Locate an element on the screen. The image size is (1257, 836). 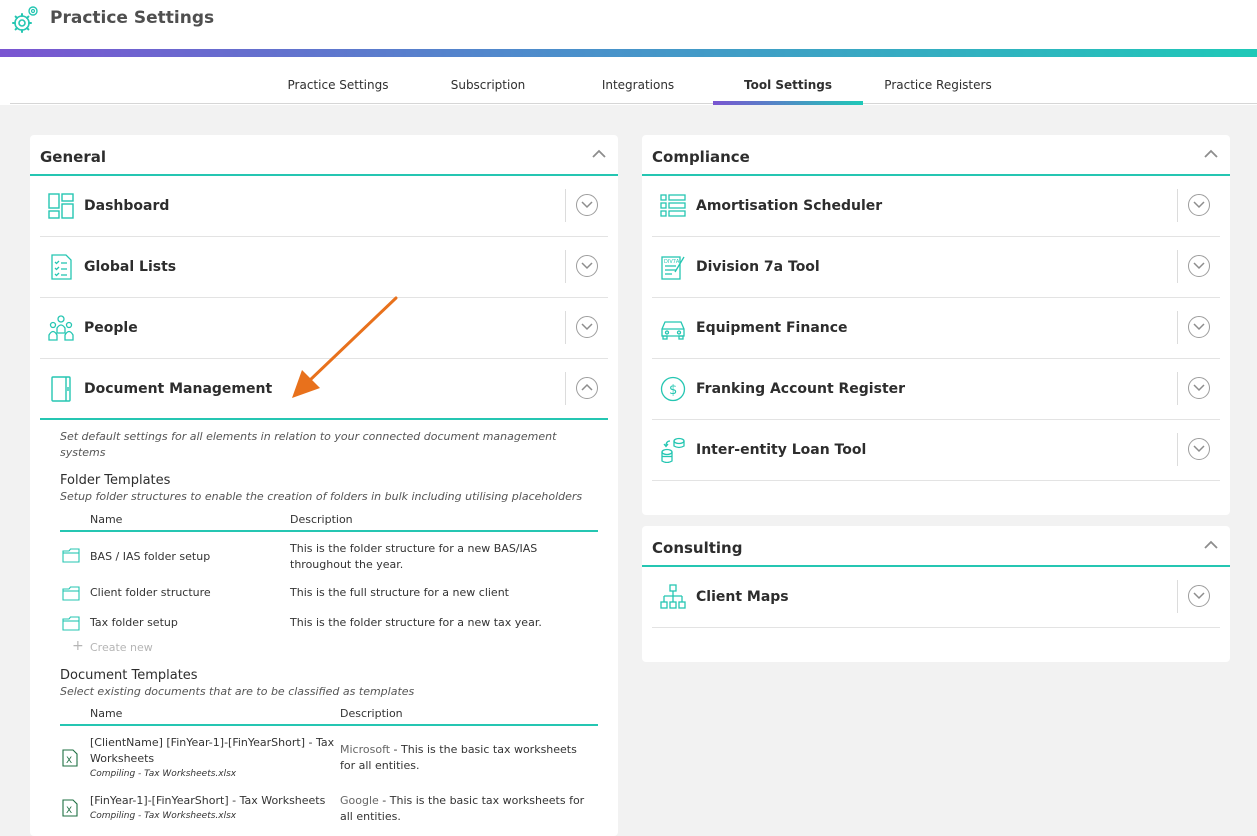
create-new-label: Create new is located at coordinates (121, 647).